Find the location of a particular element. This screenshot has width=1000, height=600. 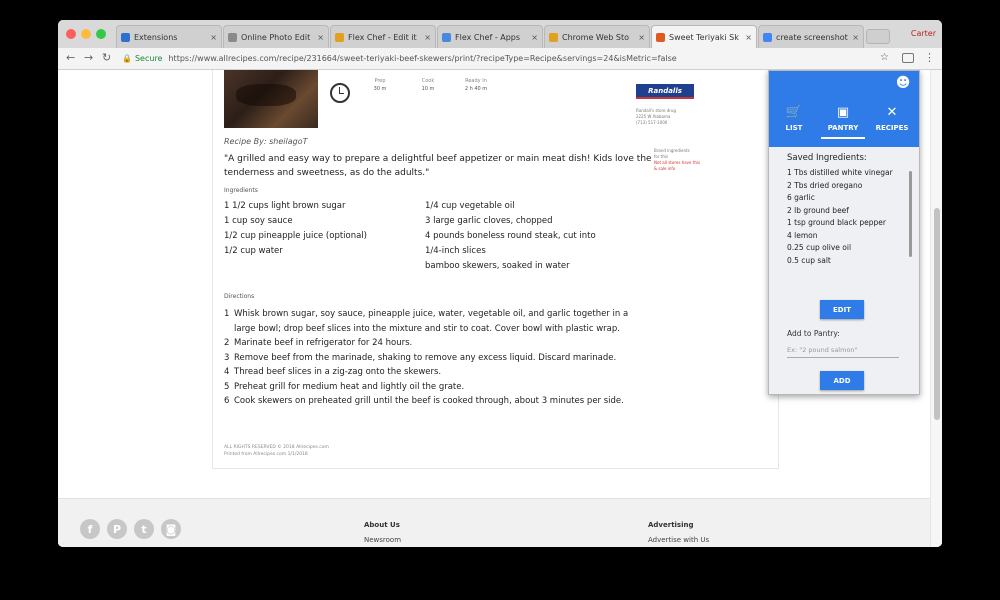

reload-icon: ↻ is located at coordinates (106, 57).